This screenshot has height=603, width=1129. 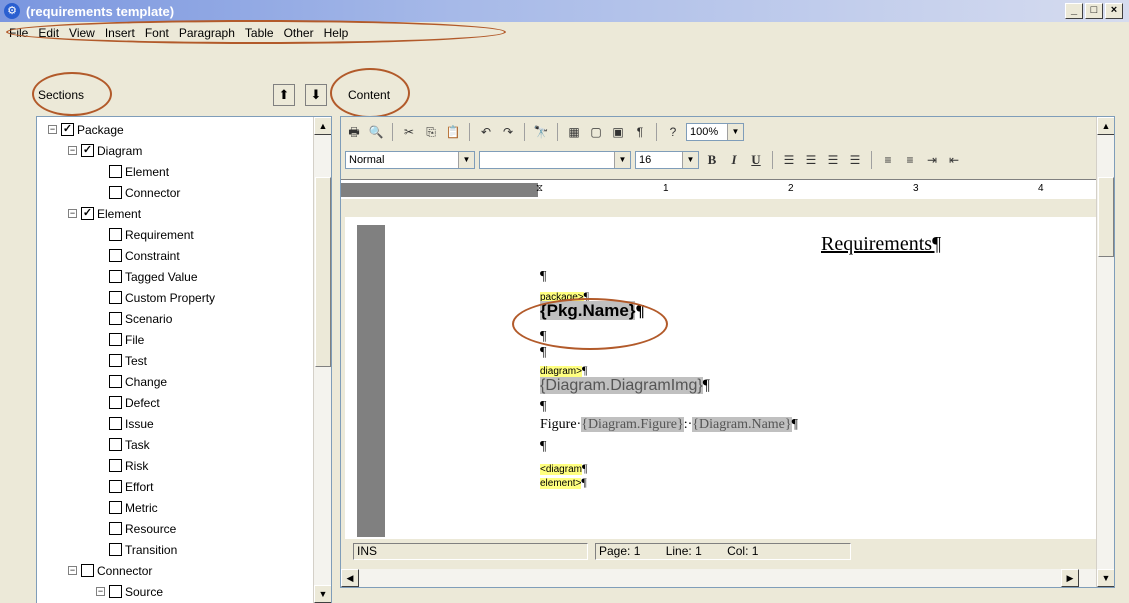 What do you see at coordinates (734, 160) in the screenshot?
I see `italic-icon: I` at bounding box center [734, 160].